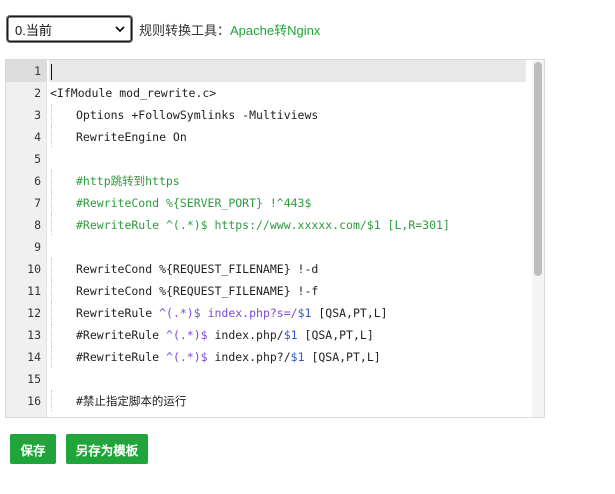 This screenshot has width=615, height=494. I want to click on line-number: 7, so click(37, 203).